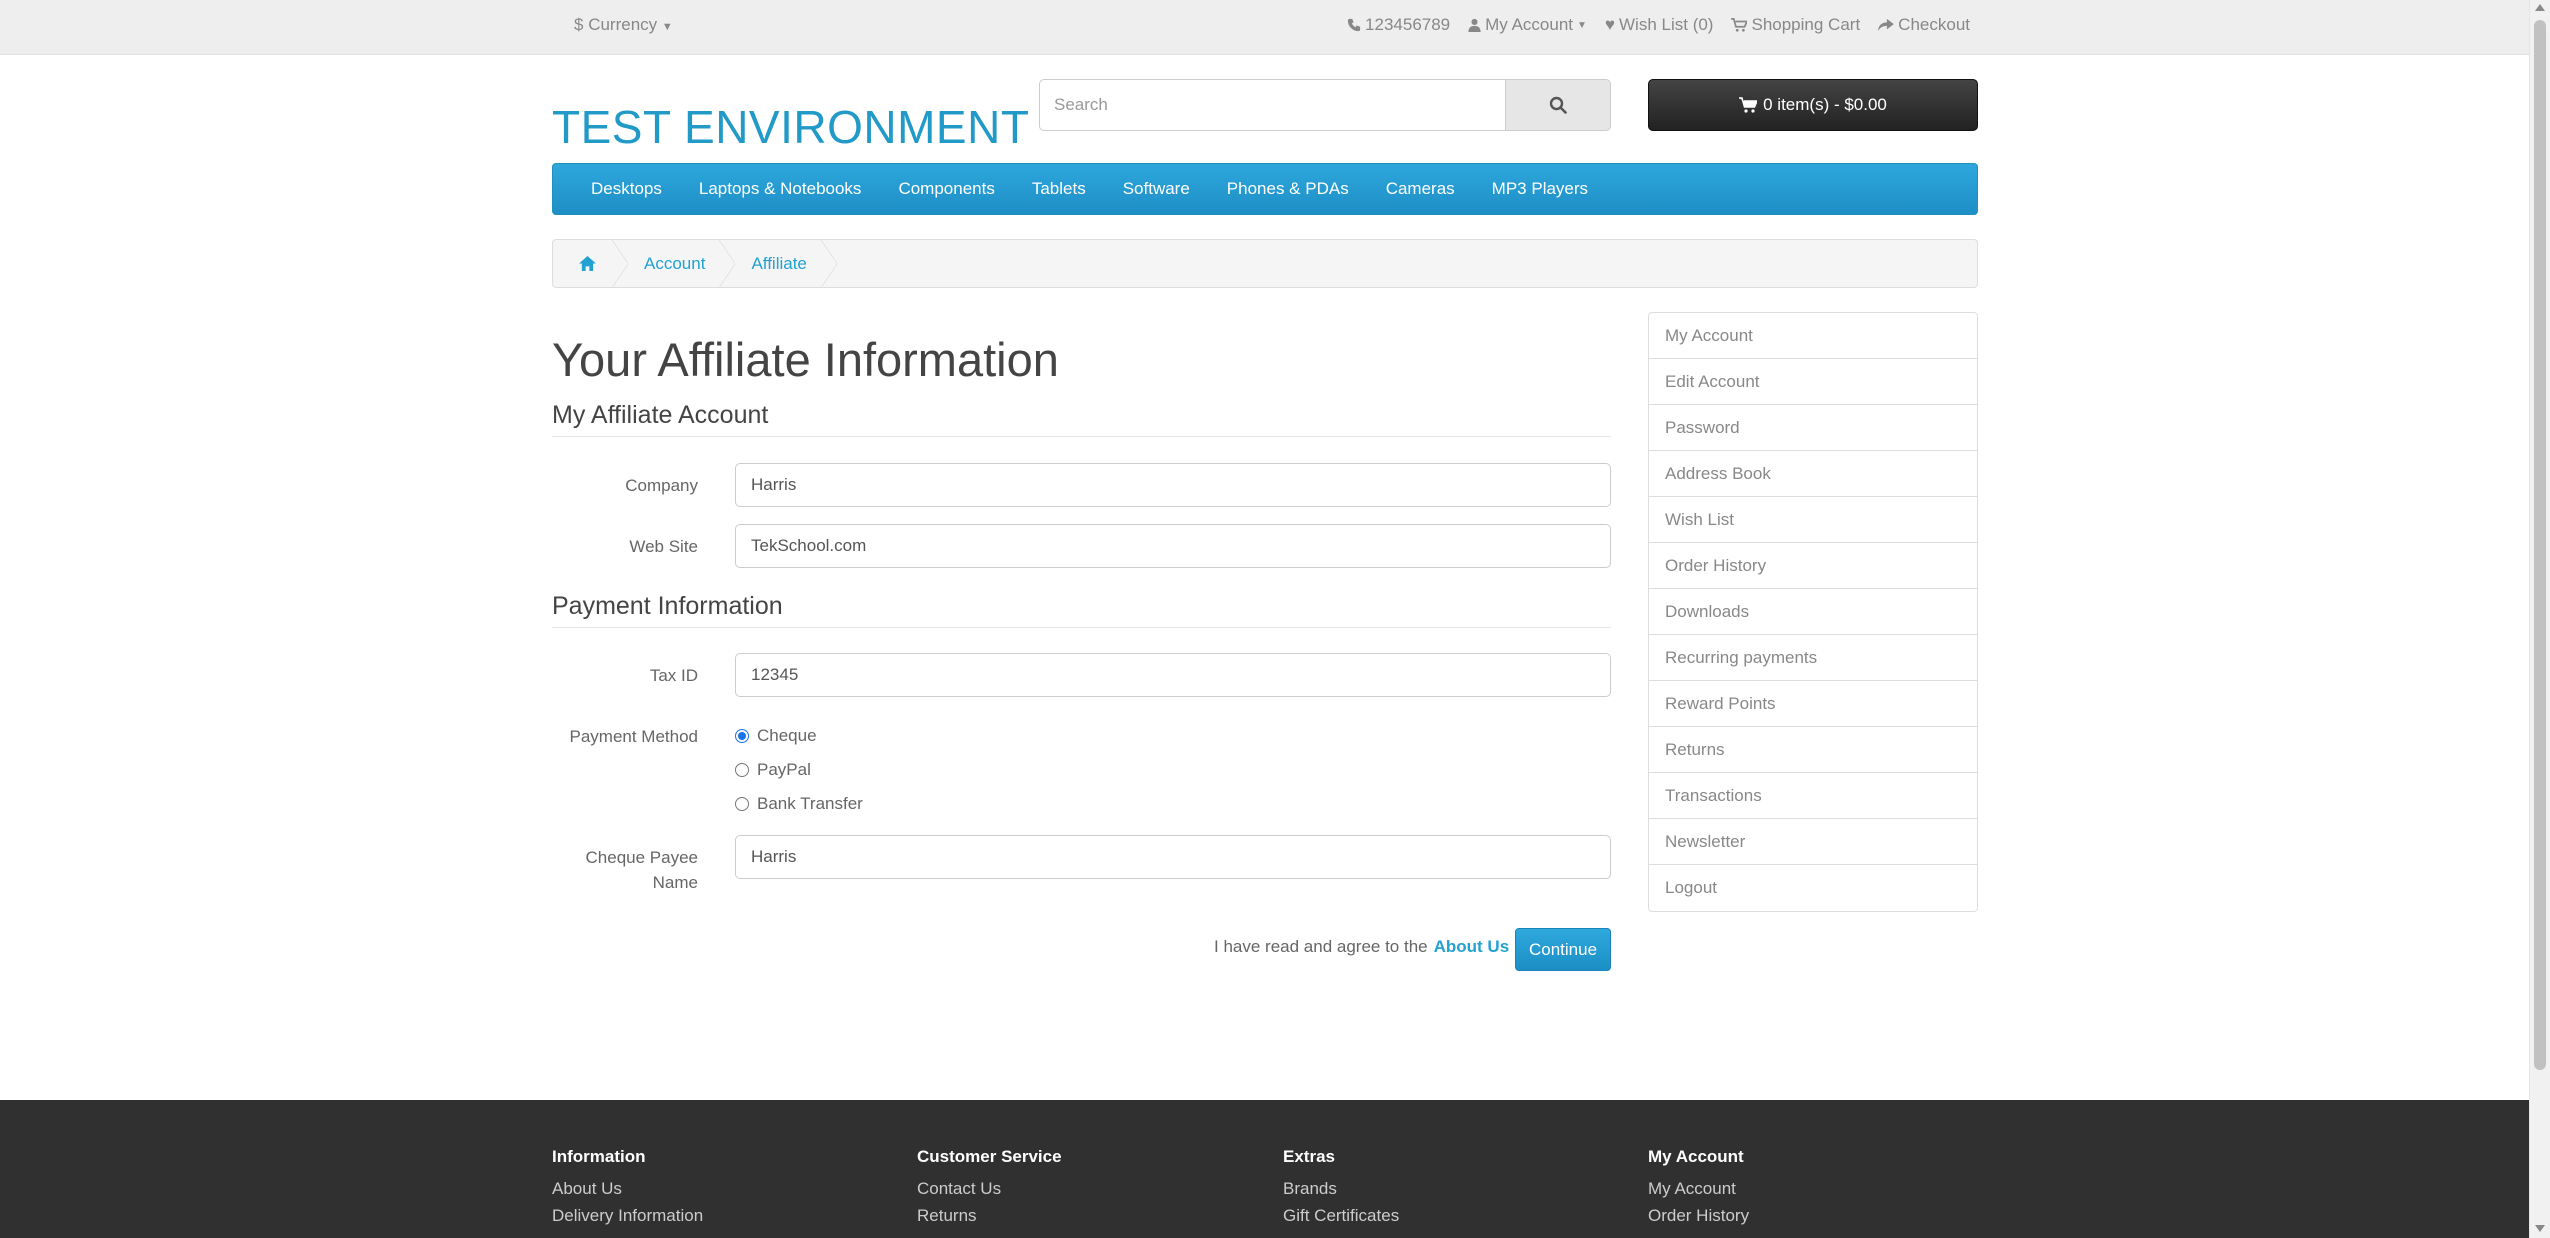 The height and width of the screenshot is (1238, 2550). I want to click on menu-item-laptops: Laptops & Notebooks, so click(780, 189).